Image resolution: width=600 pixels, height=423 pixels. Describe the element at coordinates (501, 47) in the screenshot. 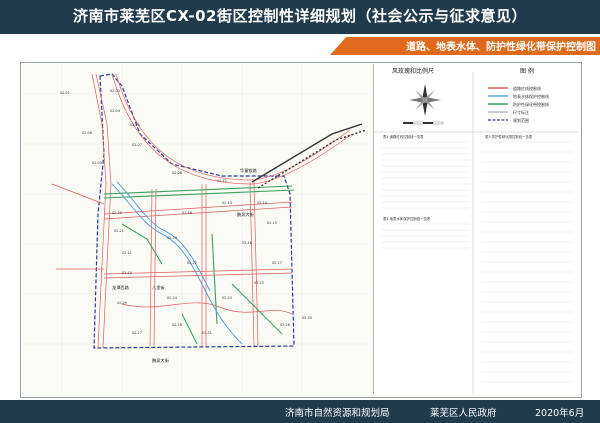

I see `page-subtitle: 道路、地表水体、防护性绿化带保护控制图` at that location.